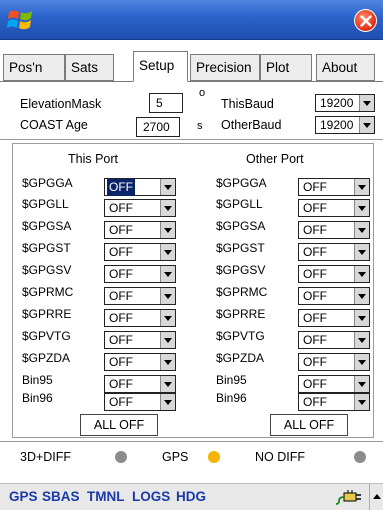 The width and height of the screenshot is (383, 510). Describe the element at coordinates (309, 425) in the screenshot. I see `other-port-all-off-button: ALL OFF` at that location.